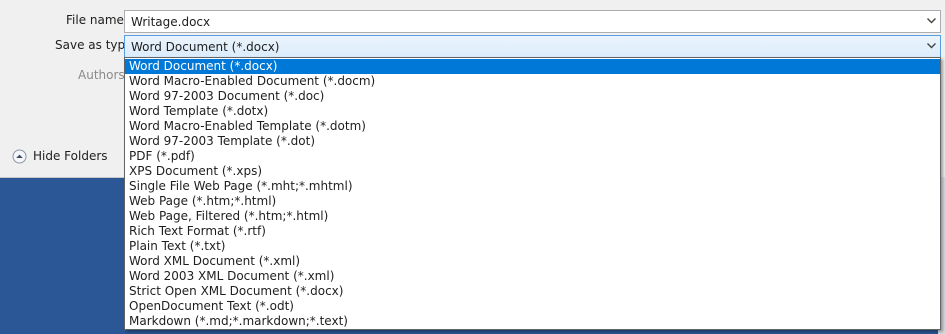 This screenshot has width=945, height=334. Describe the element at coordinates (532, 96) in the screenshot. I see `file-type-option: Word 97-2003 Document (*.doc)` at that location.